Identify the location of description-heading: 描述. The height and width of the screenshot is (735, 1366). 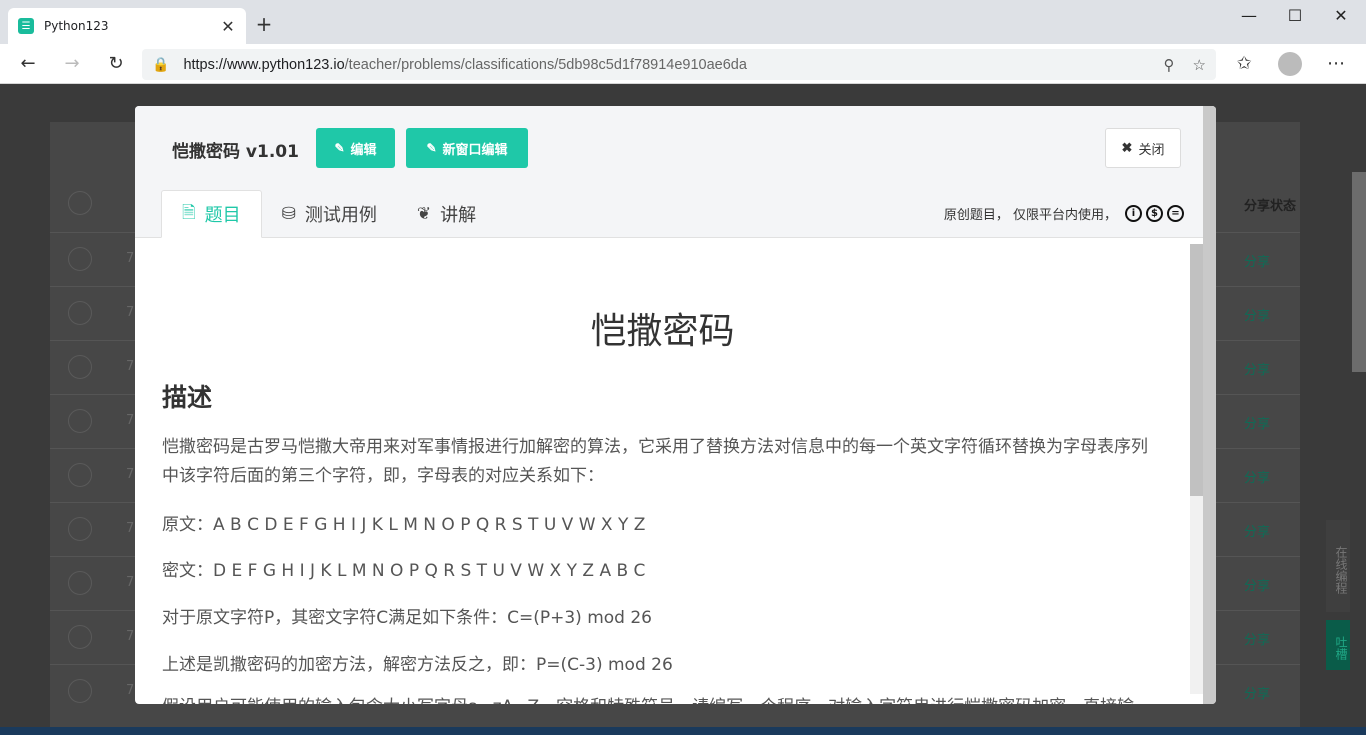
(187, 397).